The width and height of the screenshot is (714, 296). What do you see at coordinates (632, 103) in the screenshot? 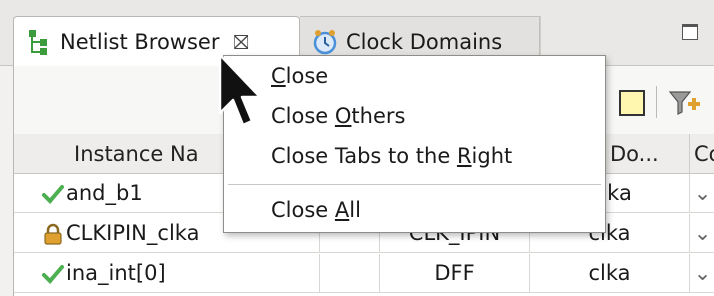
I see `yellow-square-icon` at bounding box center [632, 103].